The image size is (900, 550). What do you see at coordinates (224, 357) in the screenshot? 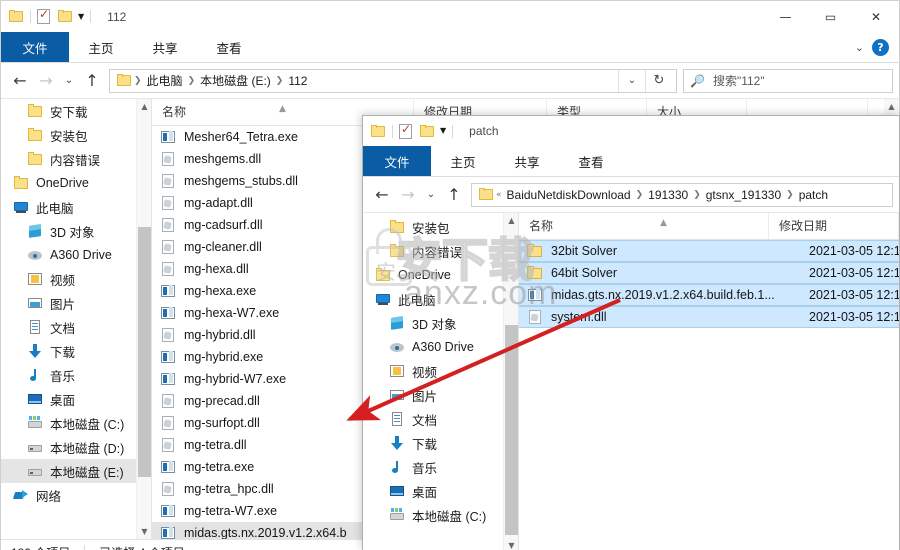
I see `file-name: mg-hybrid.exe` at bounding box center [224, 357].